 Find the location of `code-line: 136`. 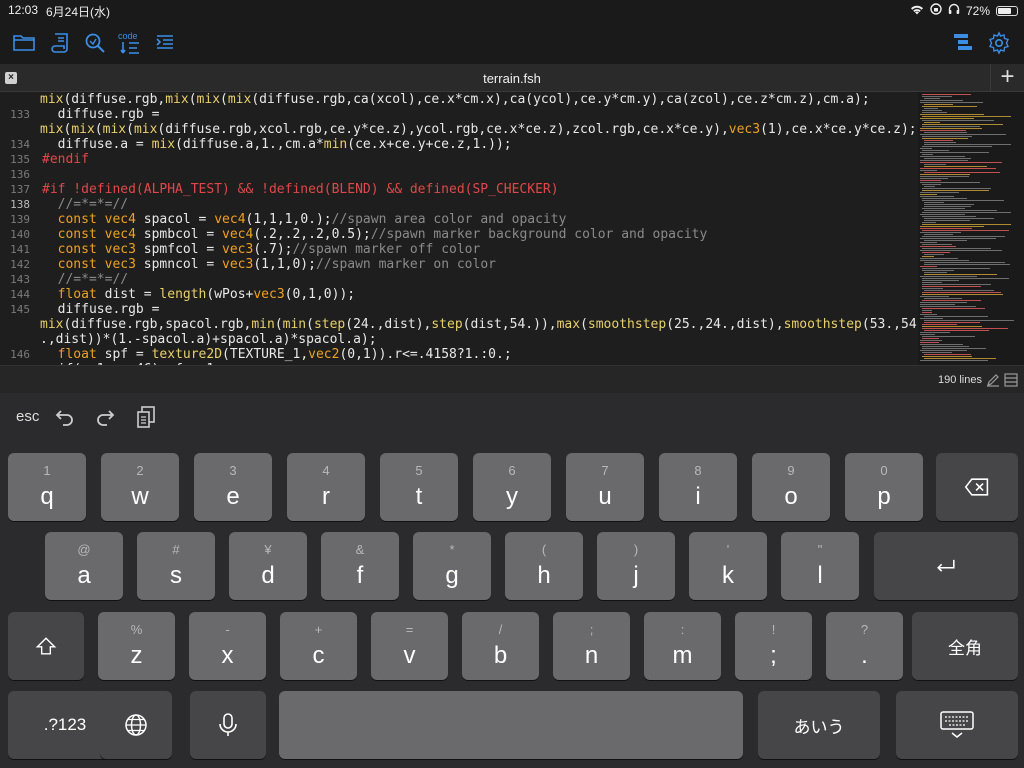

code-line: 136 is located at coordinates (459, 174).